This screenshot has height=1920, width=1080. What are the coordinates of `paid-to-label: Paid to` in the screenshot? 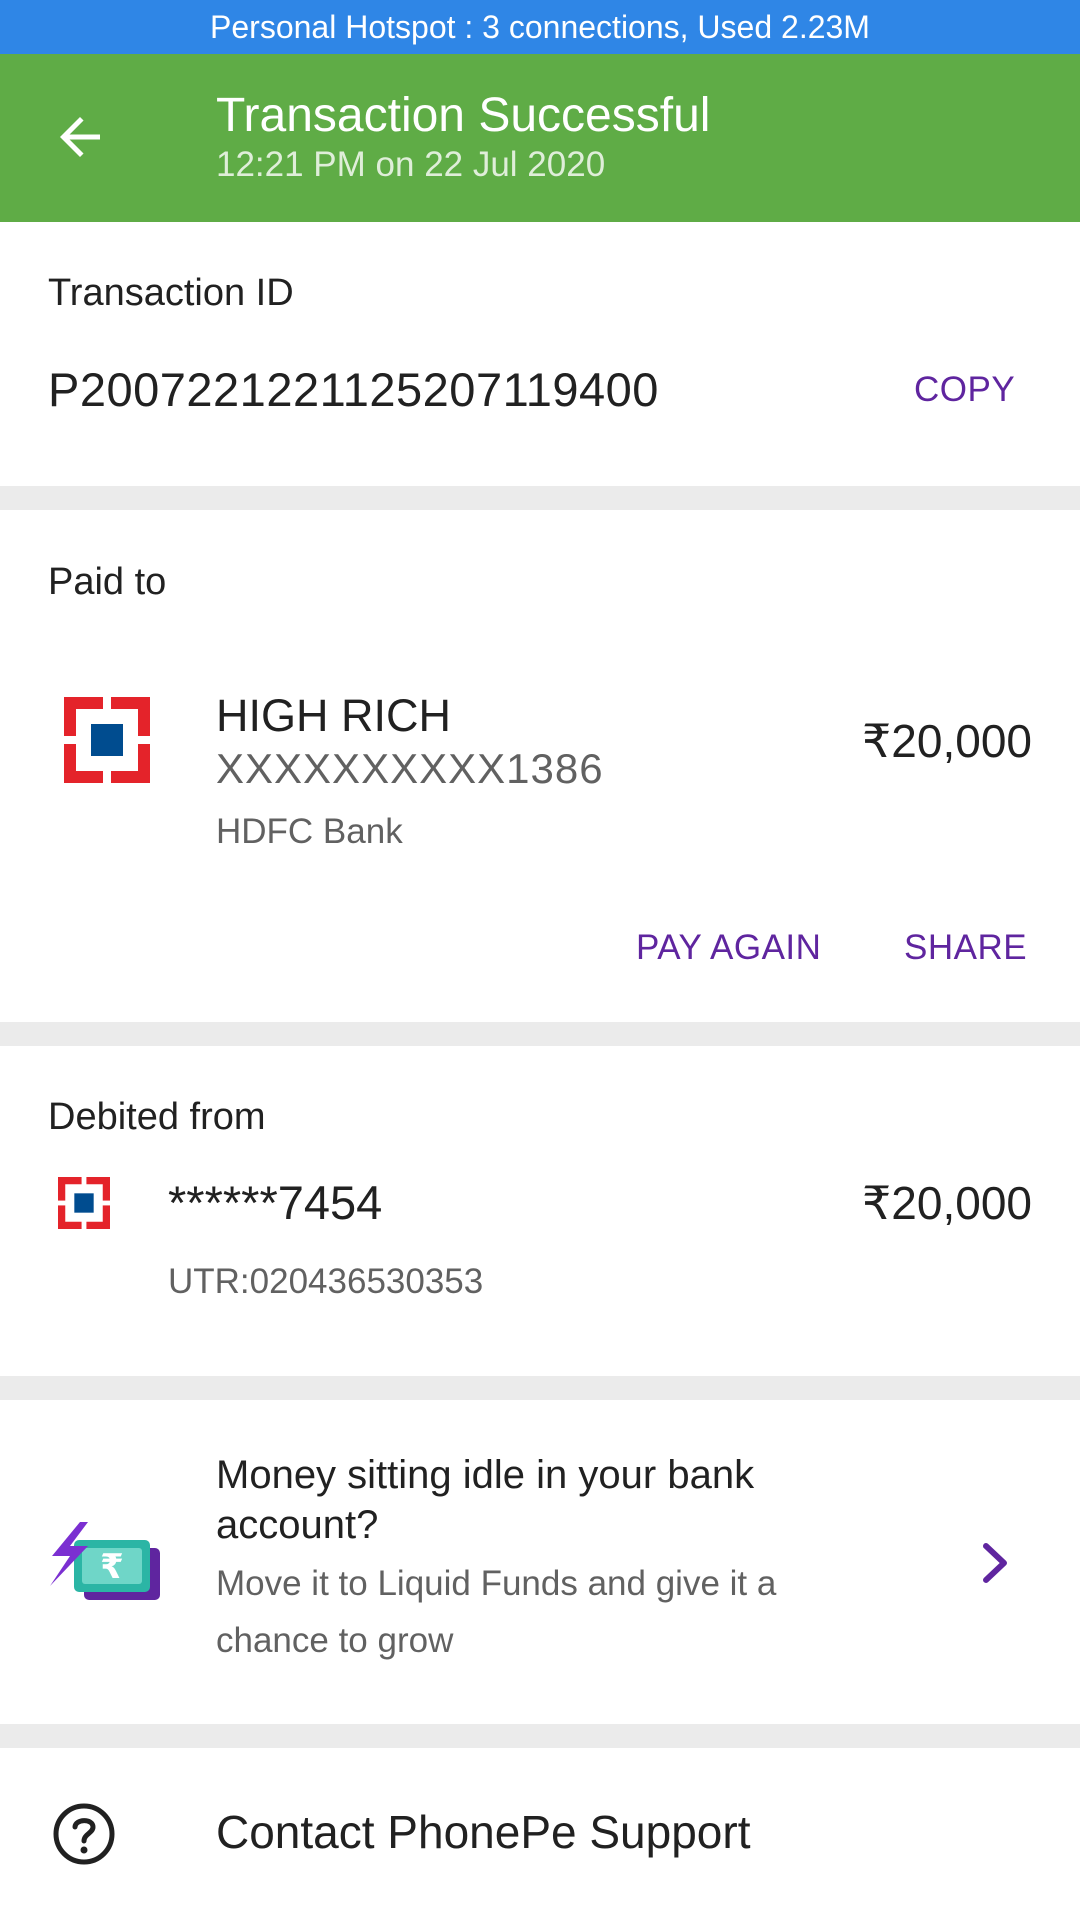 It's located at (107, 582).